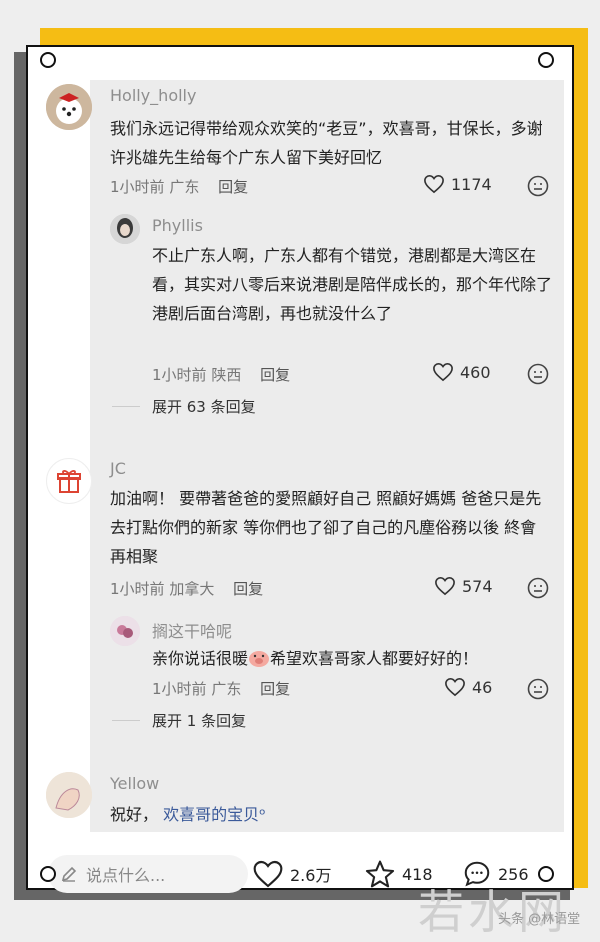 This screenshot has width=600, height=942. Describe the element at coordinates (199, 721) in the screenshot. I see `expand-replies-label: 展开 1 条回复` at that location.